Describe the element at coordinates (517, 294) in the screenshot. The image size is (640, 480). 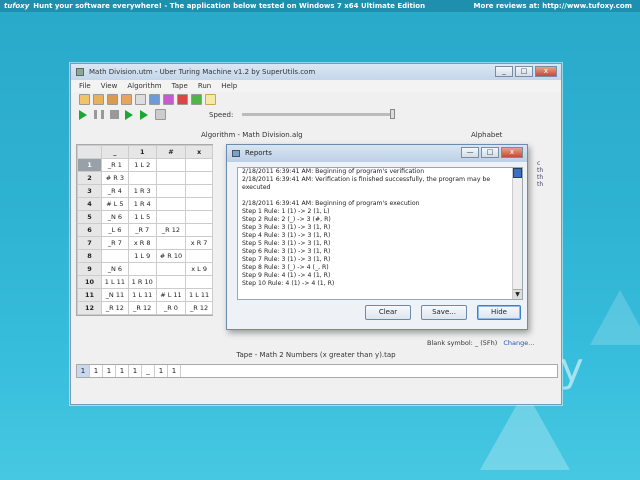
I see `scroll-down-arrow-icon: ▼` at that location.